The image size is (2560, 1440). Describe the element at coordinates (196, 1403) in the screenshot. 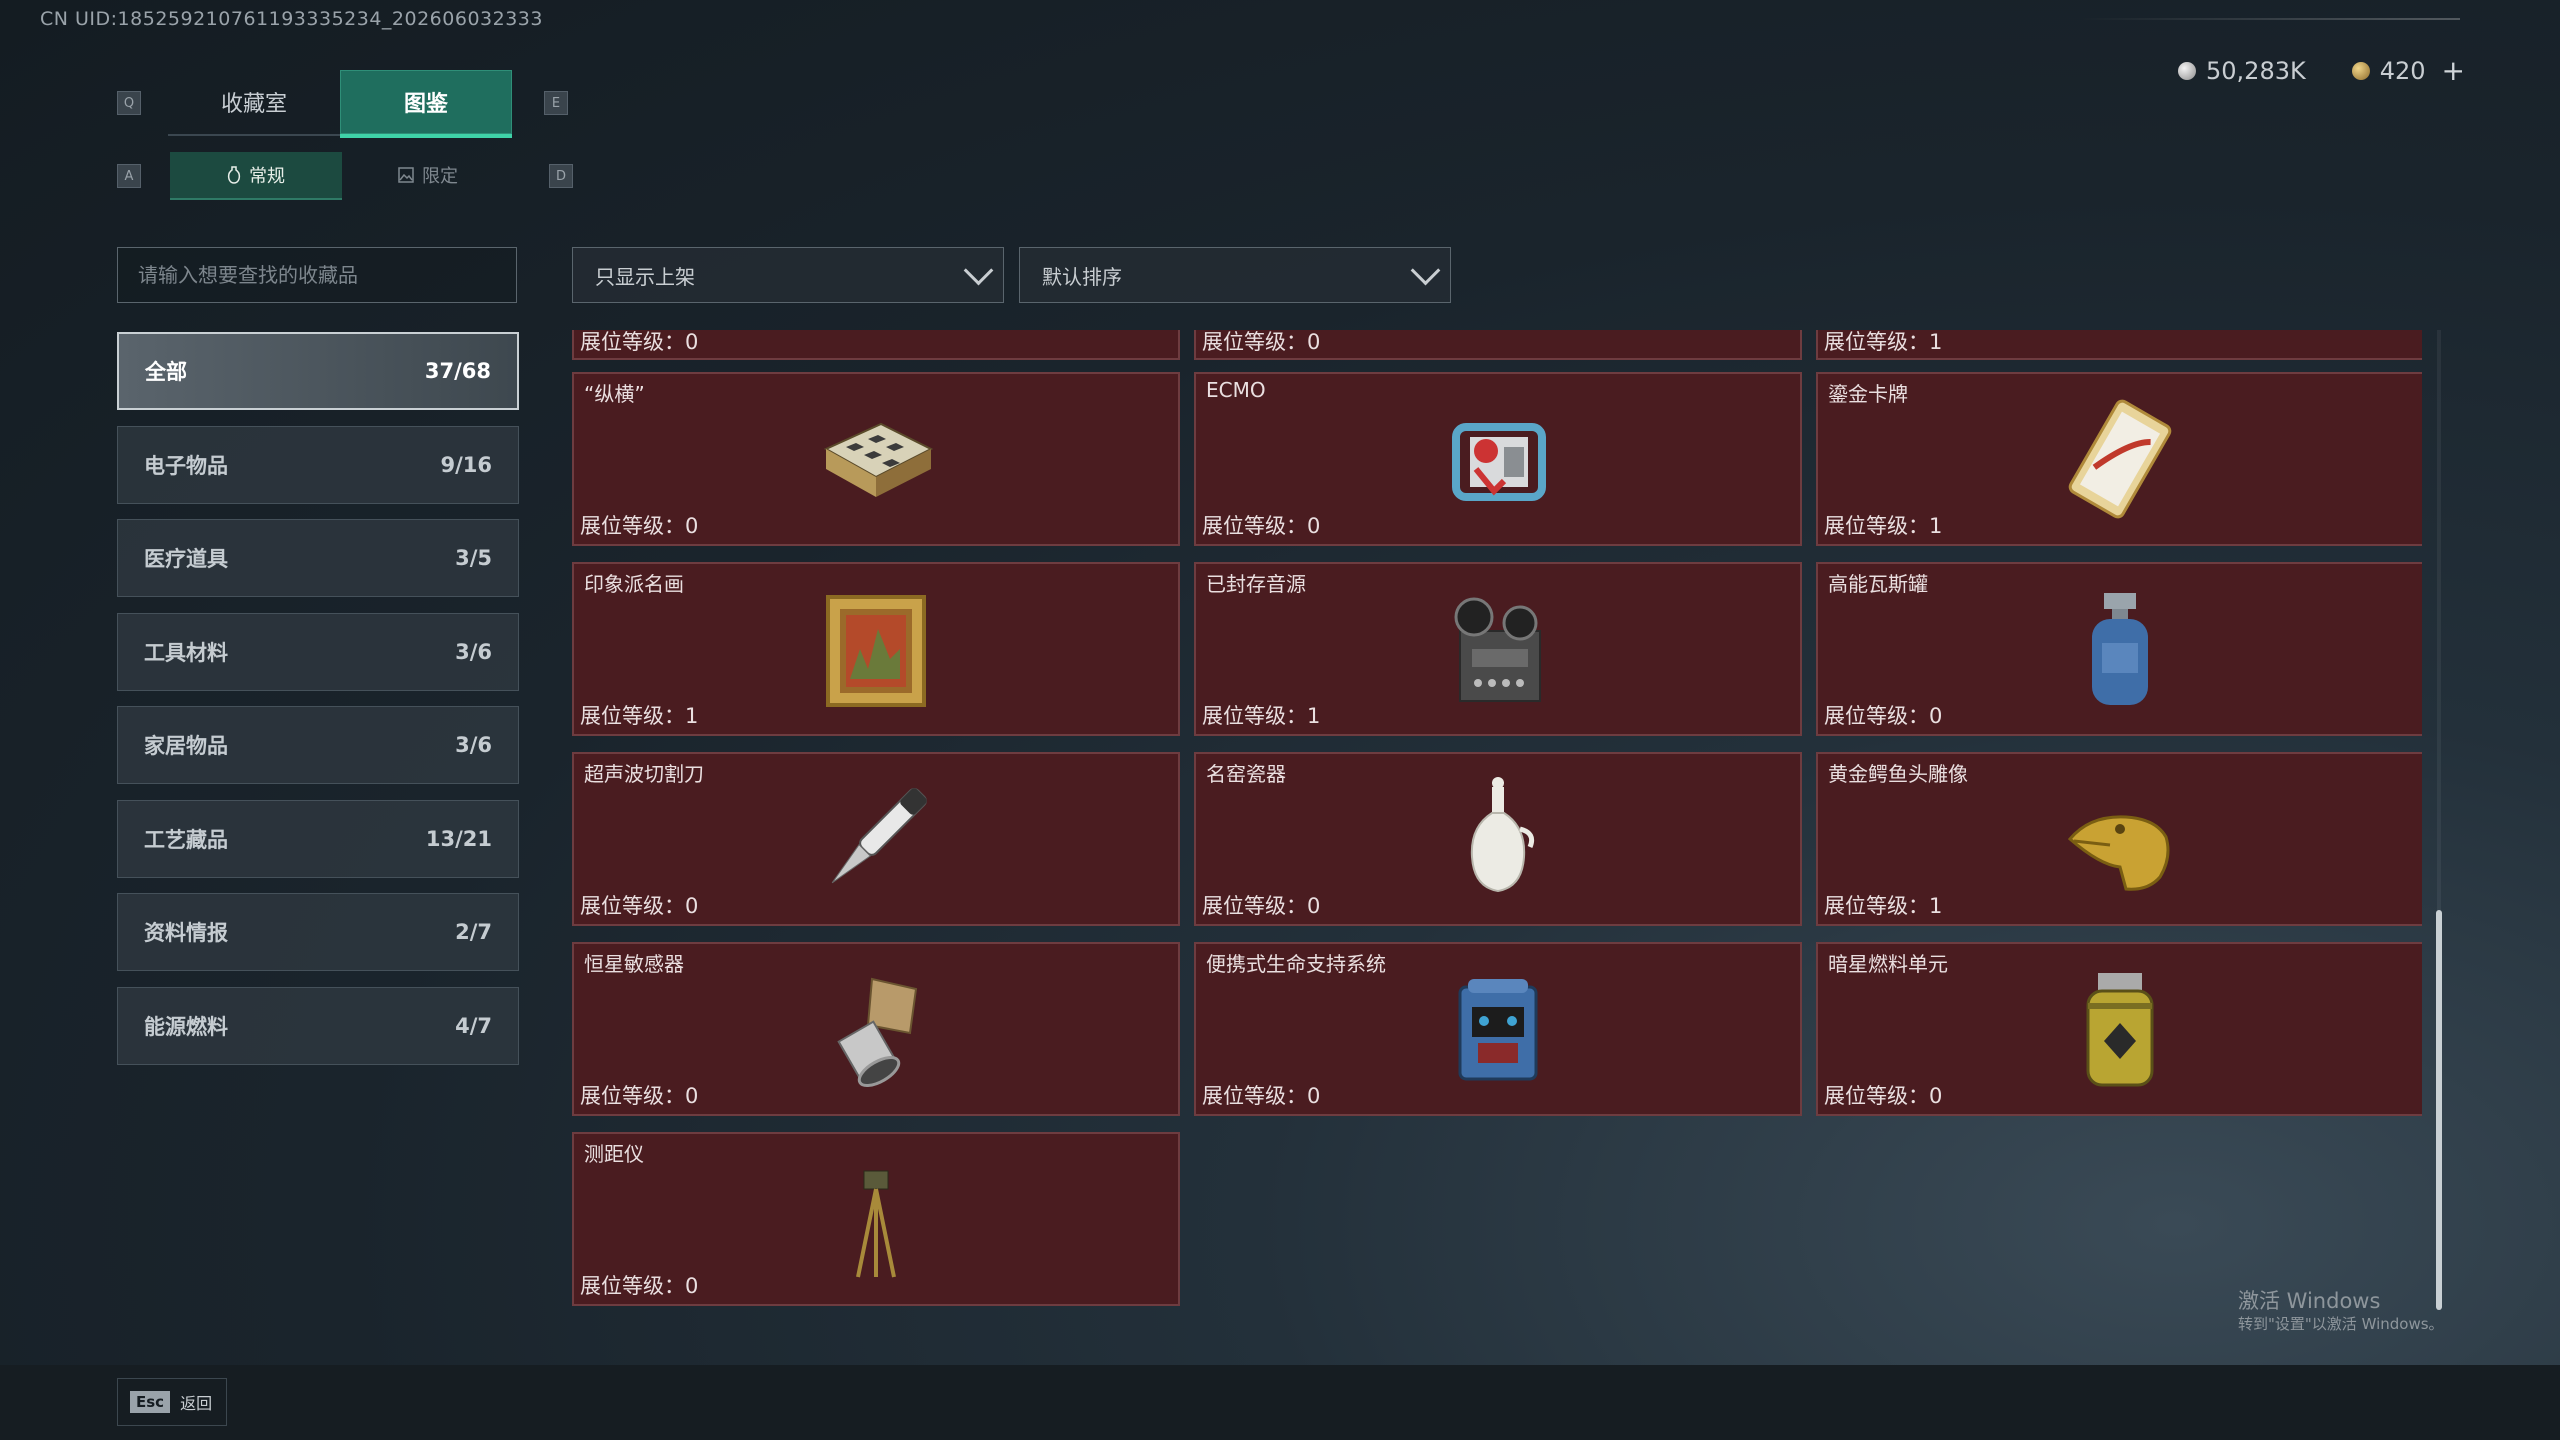

I see `back-label: 返回` at that location.